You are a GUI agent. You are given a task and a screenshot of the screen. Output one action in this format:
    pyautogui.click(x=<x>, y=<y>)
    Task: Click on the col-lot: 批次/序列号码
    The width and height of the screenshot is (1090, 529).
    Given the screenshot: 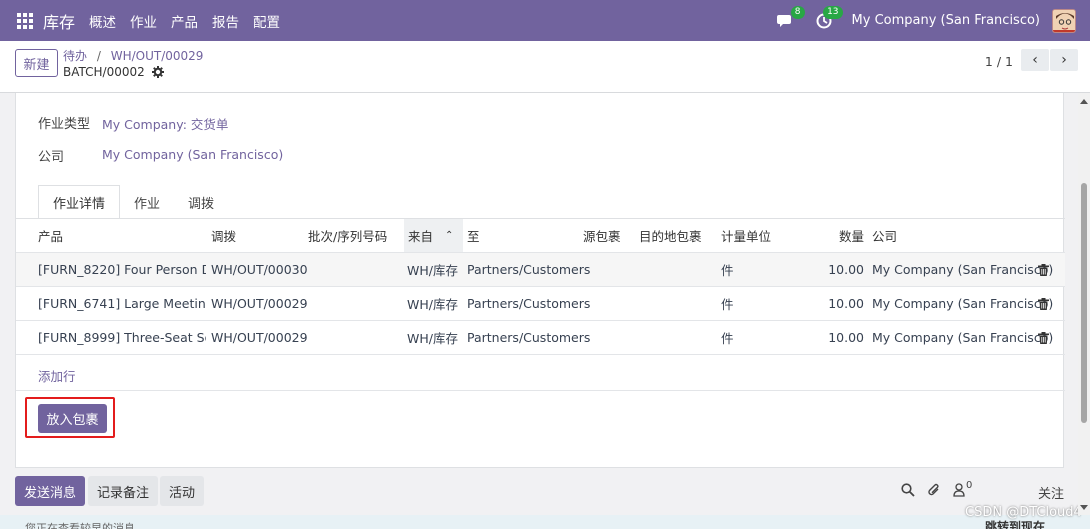 What is the action you would take?
    pyautogui.click(x=347, y=235)
    